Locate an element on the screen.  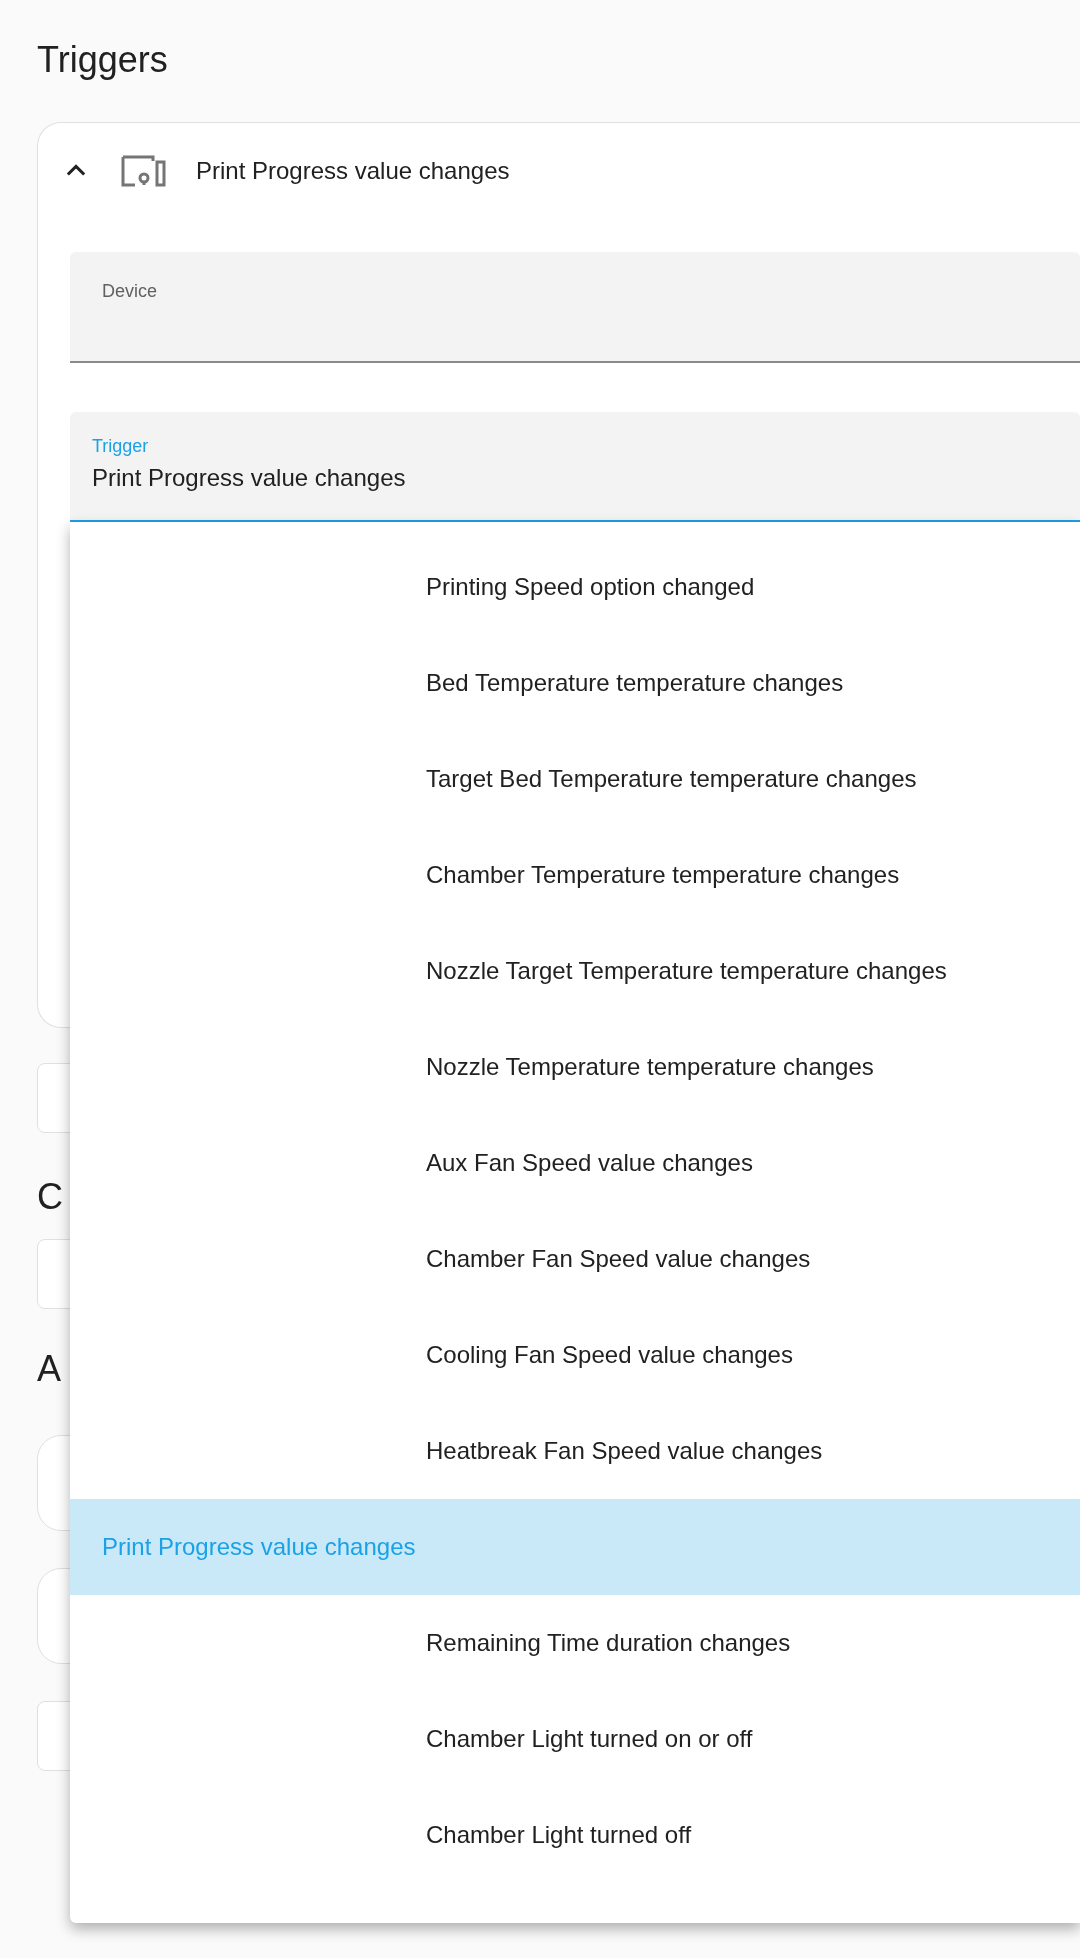
menu-item: Chamber Fan Speed value changes is located at coordinates (575, 1259).